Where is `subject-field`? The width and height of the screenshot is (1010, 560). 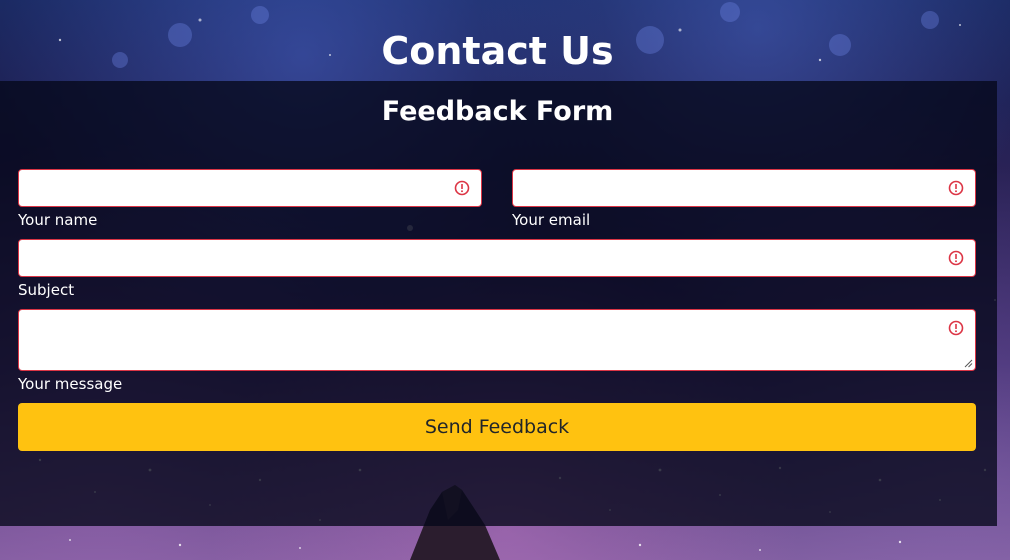
subject-field is located at coordinates (497, 258).